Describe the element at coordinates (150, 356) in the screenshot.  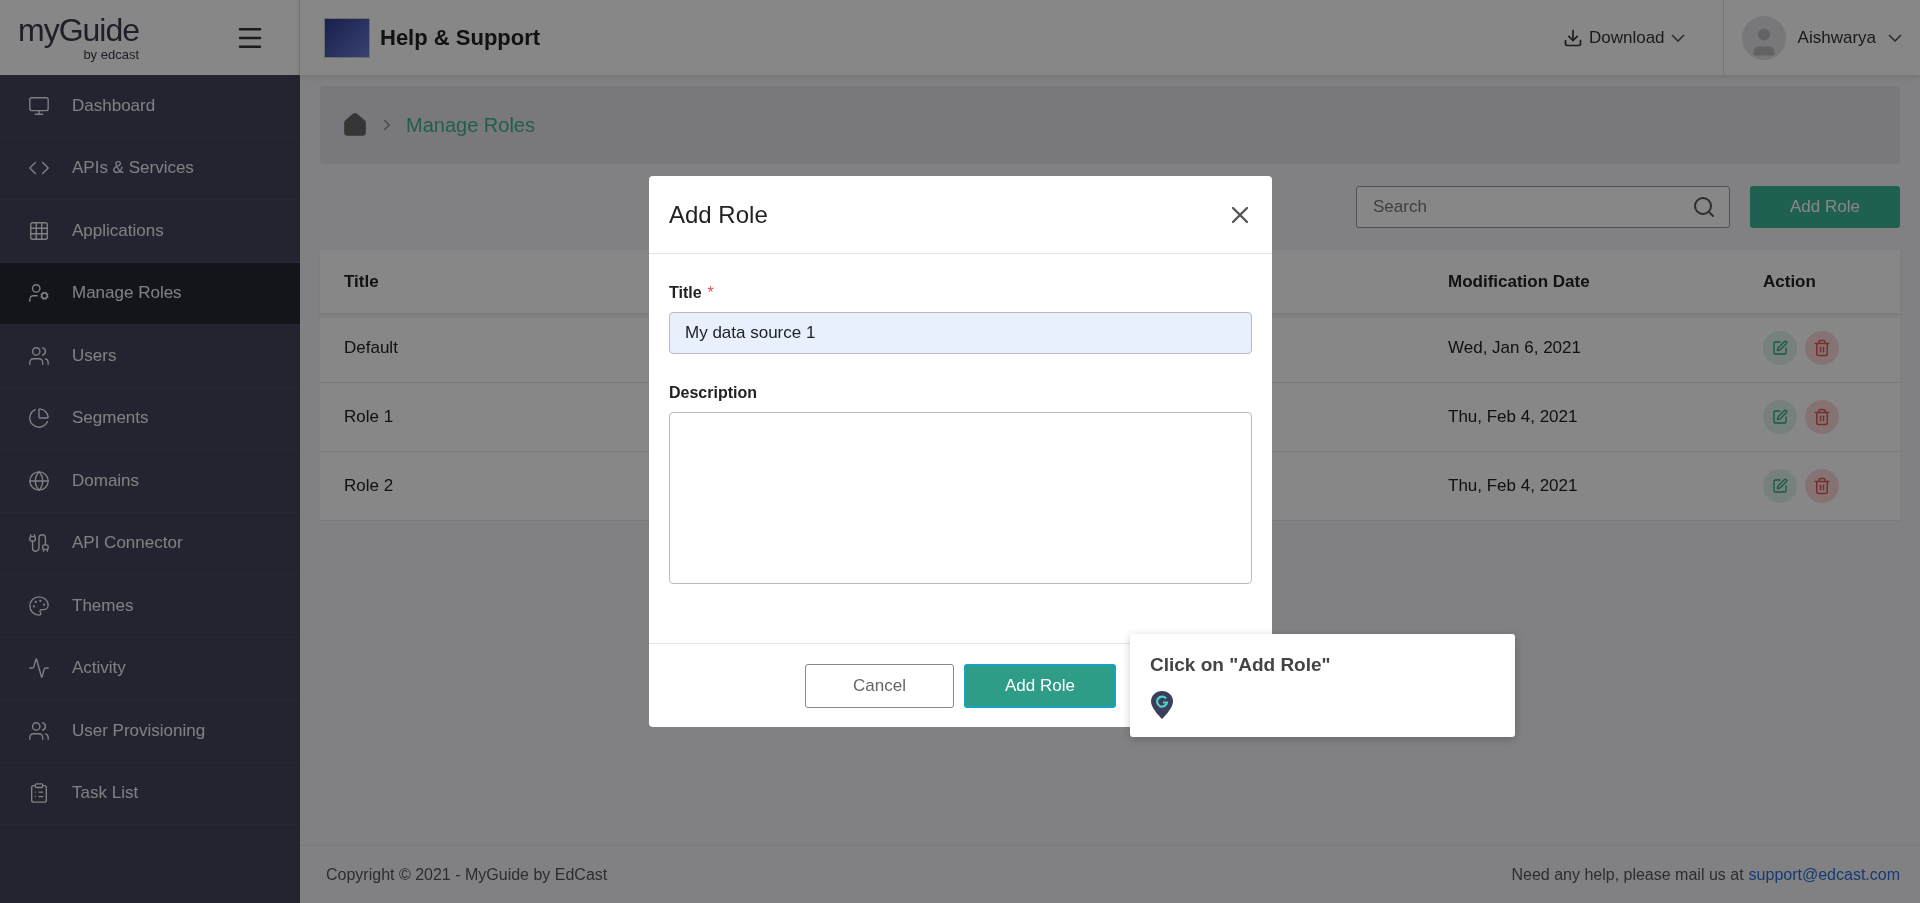
I see `sidebar-item: Users` at that location.